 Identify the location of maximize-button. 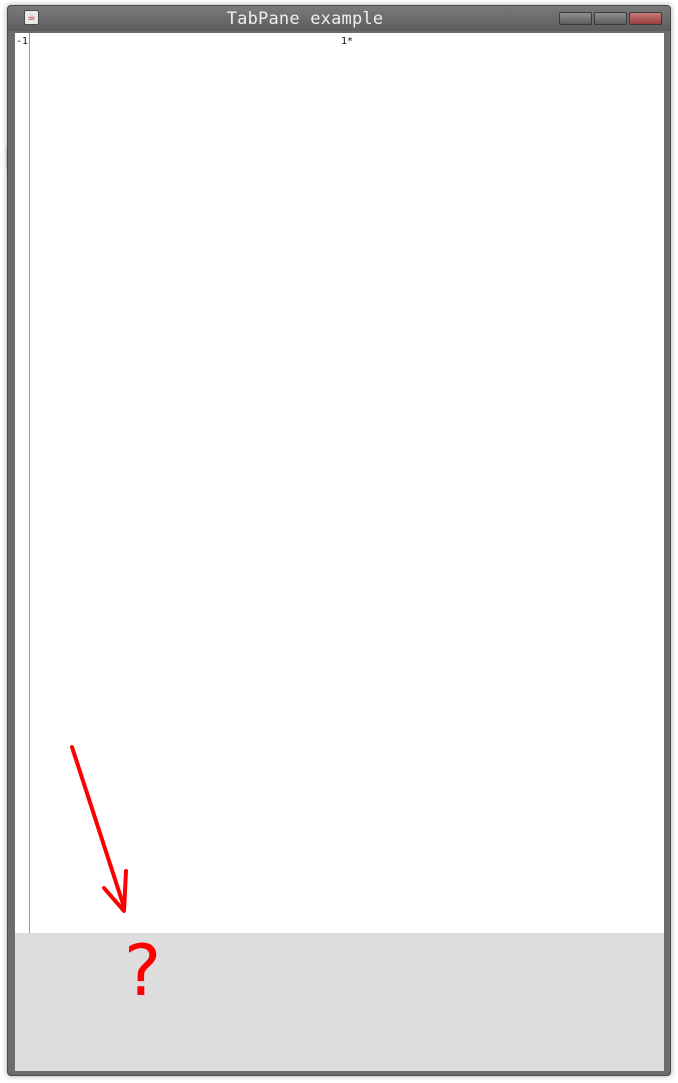
(610, 18).